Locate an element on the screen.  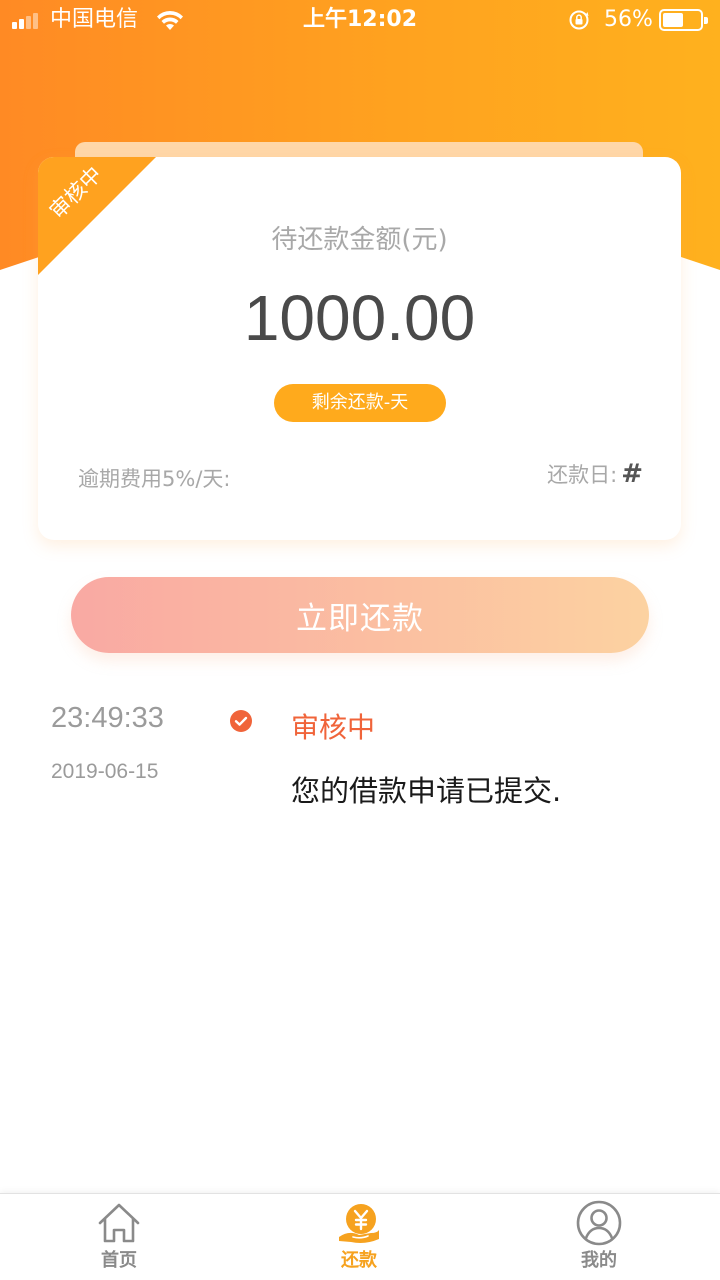
status-bar: 中国电信 上午12:02 56% is located at coordinates (360, 20).